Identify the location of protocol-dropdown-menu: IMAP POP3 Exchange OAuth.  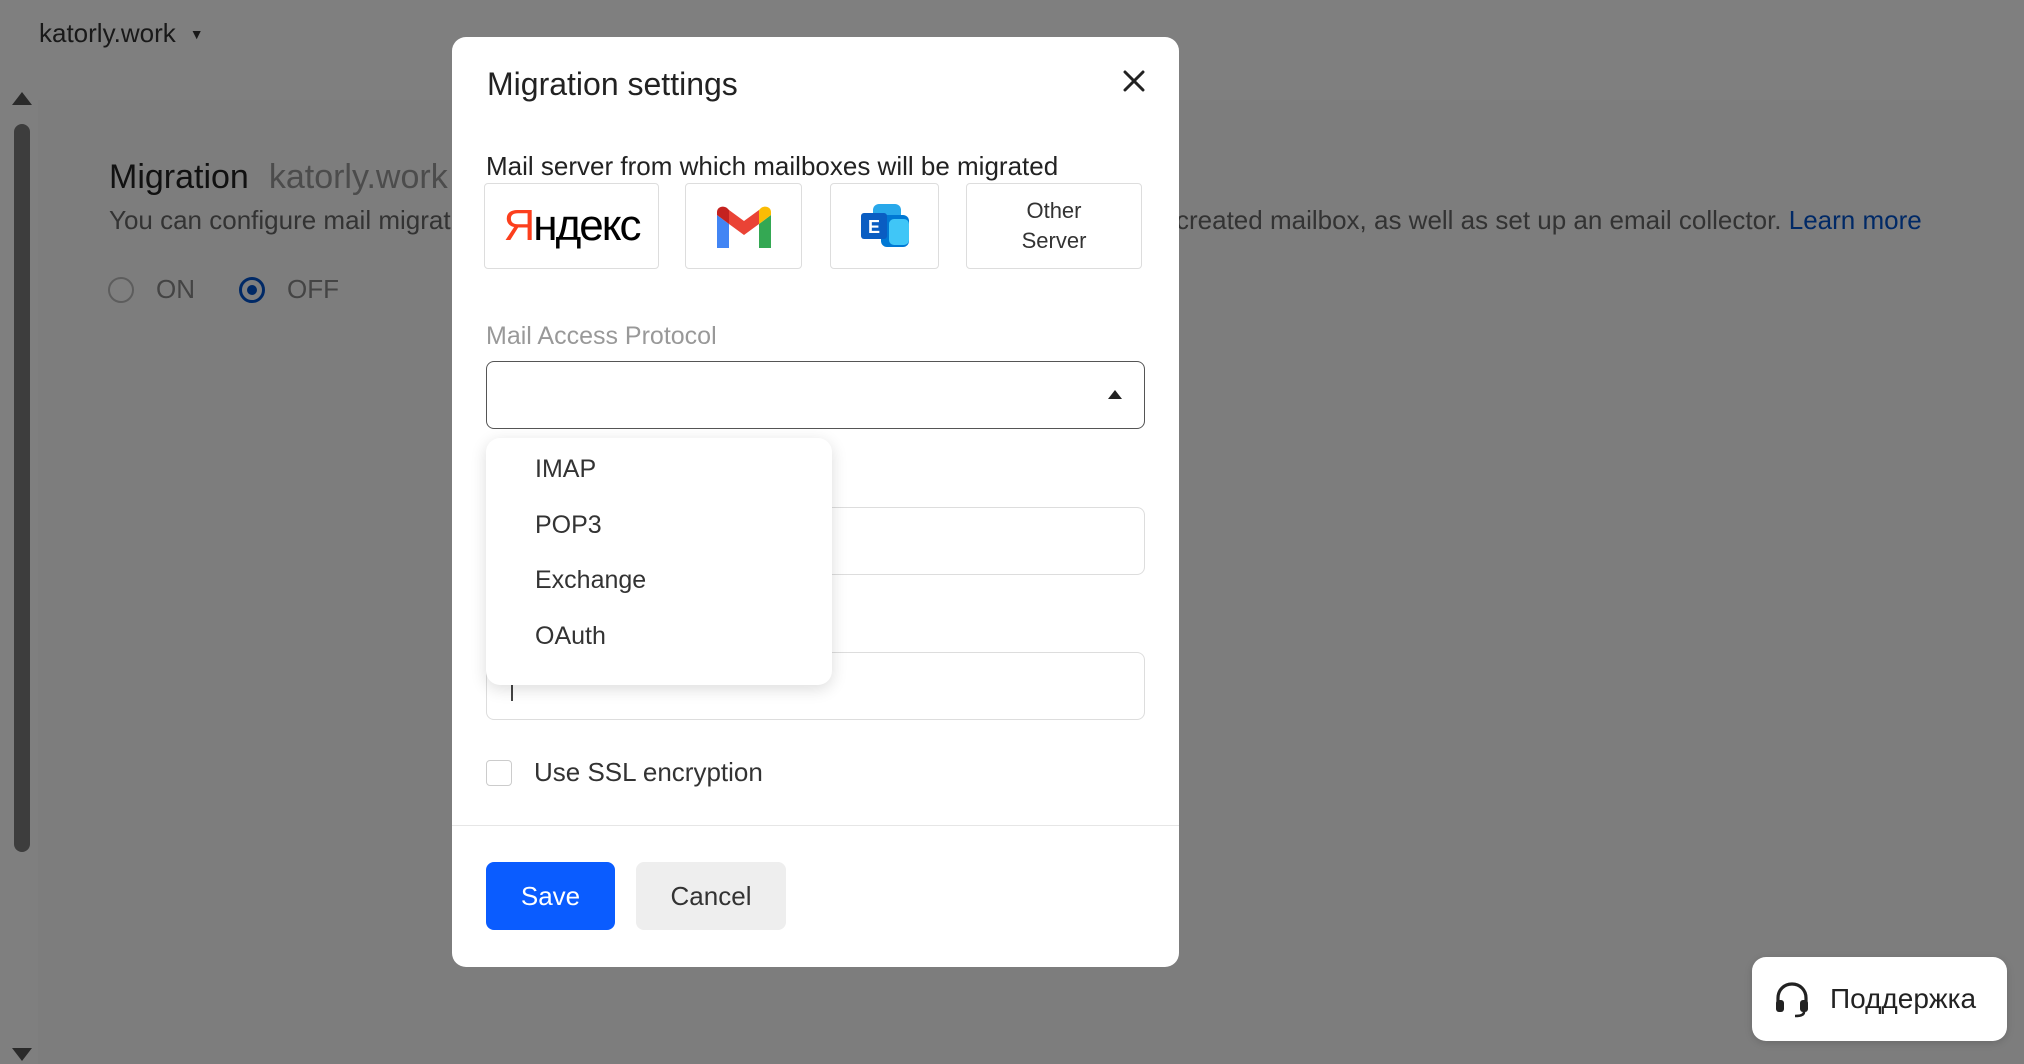
(659, 561).